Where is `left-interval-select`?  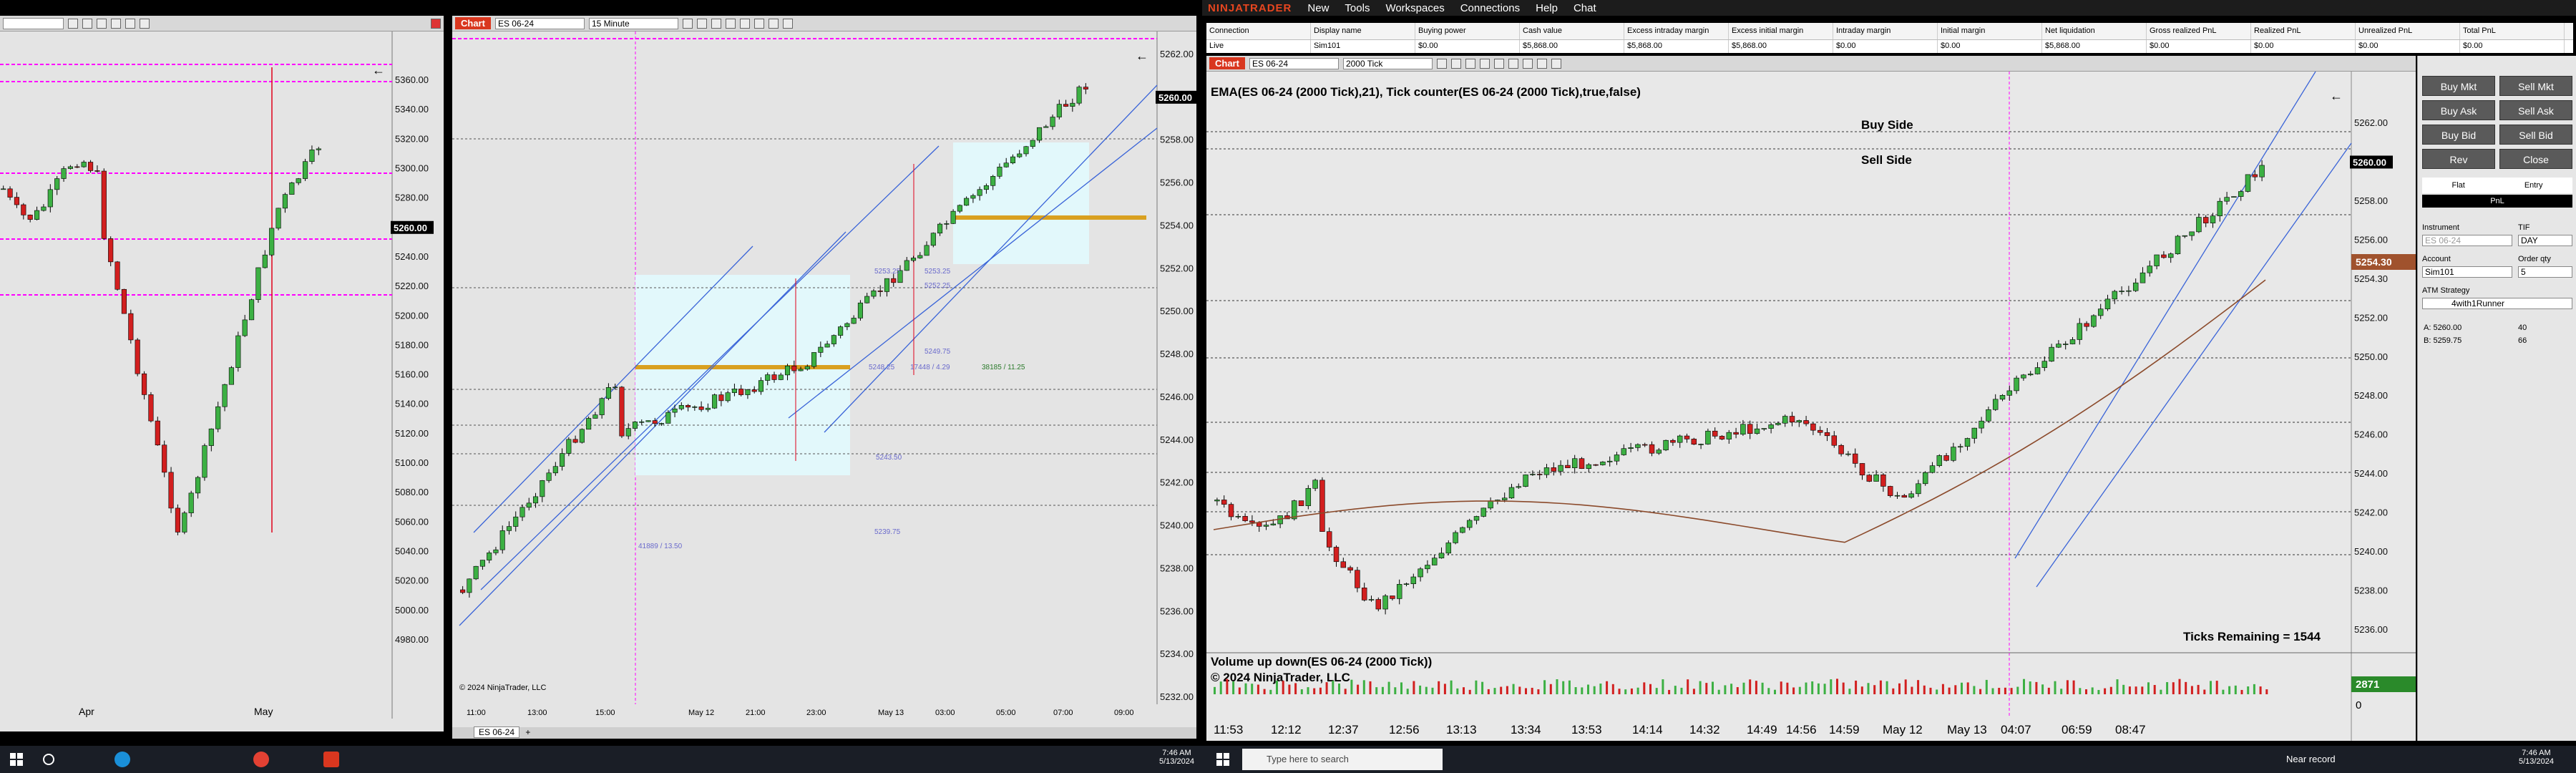 left-interval-select is located at coordinates (33, 23).